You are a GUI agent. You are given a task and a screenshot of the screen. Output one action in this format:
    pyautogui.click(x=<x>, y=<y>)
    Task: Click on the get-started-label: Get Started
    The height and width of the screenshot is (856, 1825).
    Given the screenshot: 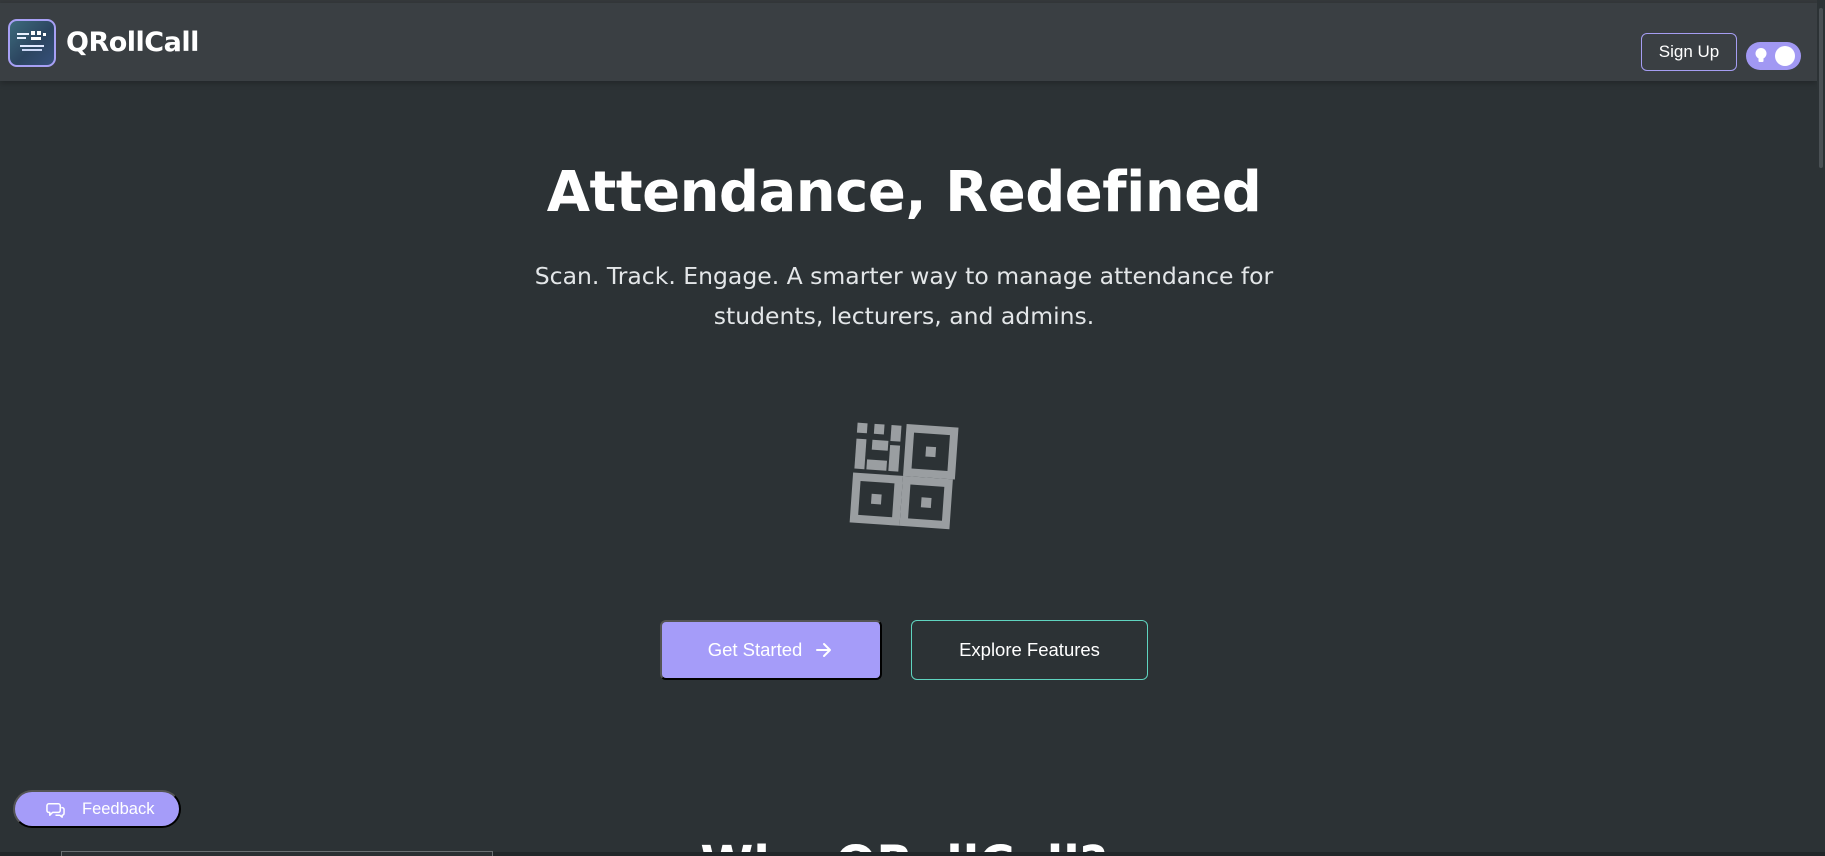 What is the action you would take?
    pyautogui.click(x=755, y=649)
    